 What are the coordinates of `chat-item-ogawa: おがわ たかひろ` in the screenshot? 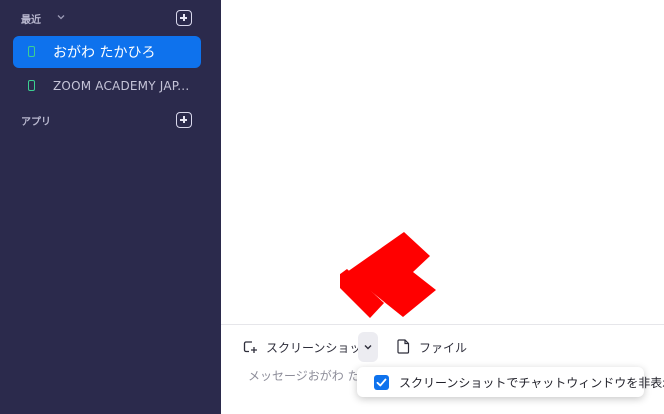 It's located at (107, 52).